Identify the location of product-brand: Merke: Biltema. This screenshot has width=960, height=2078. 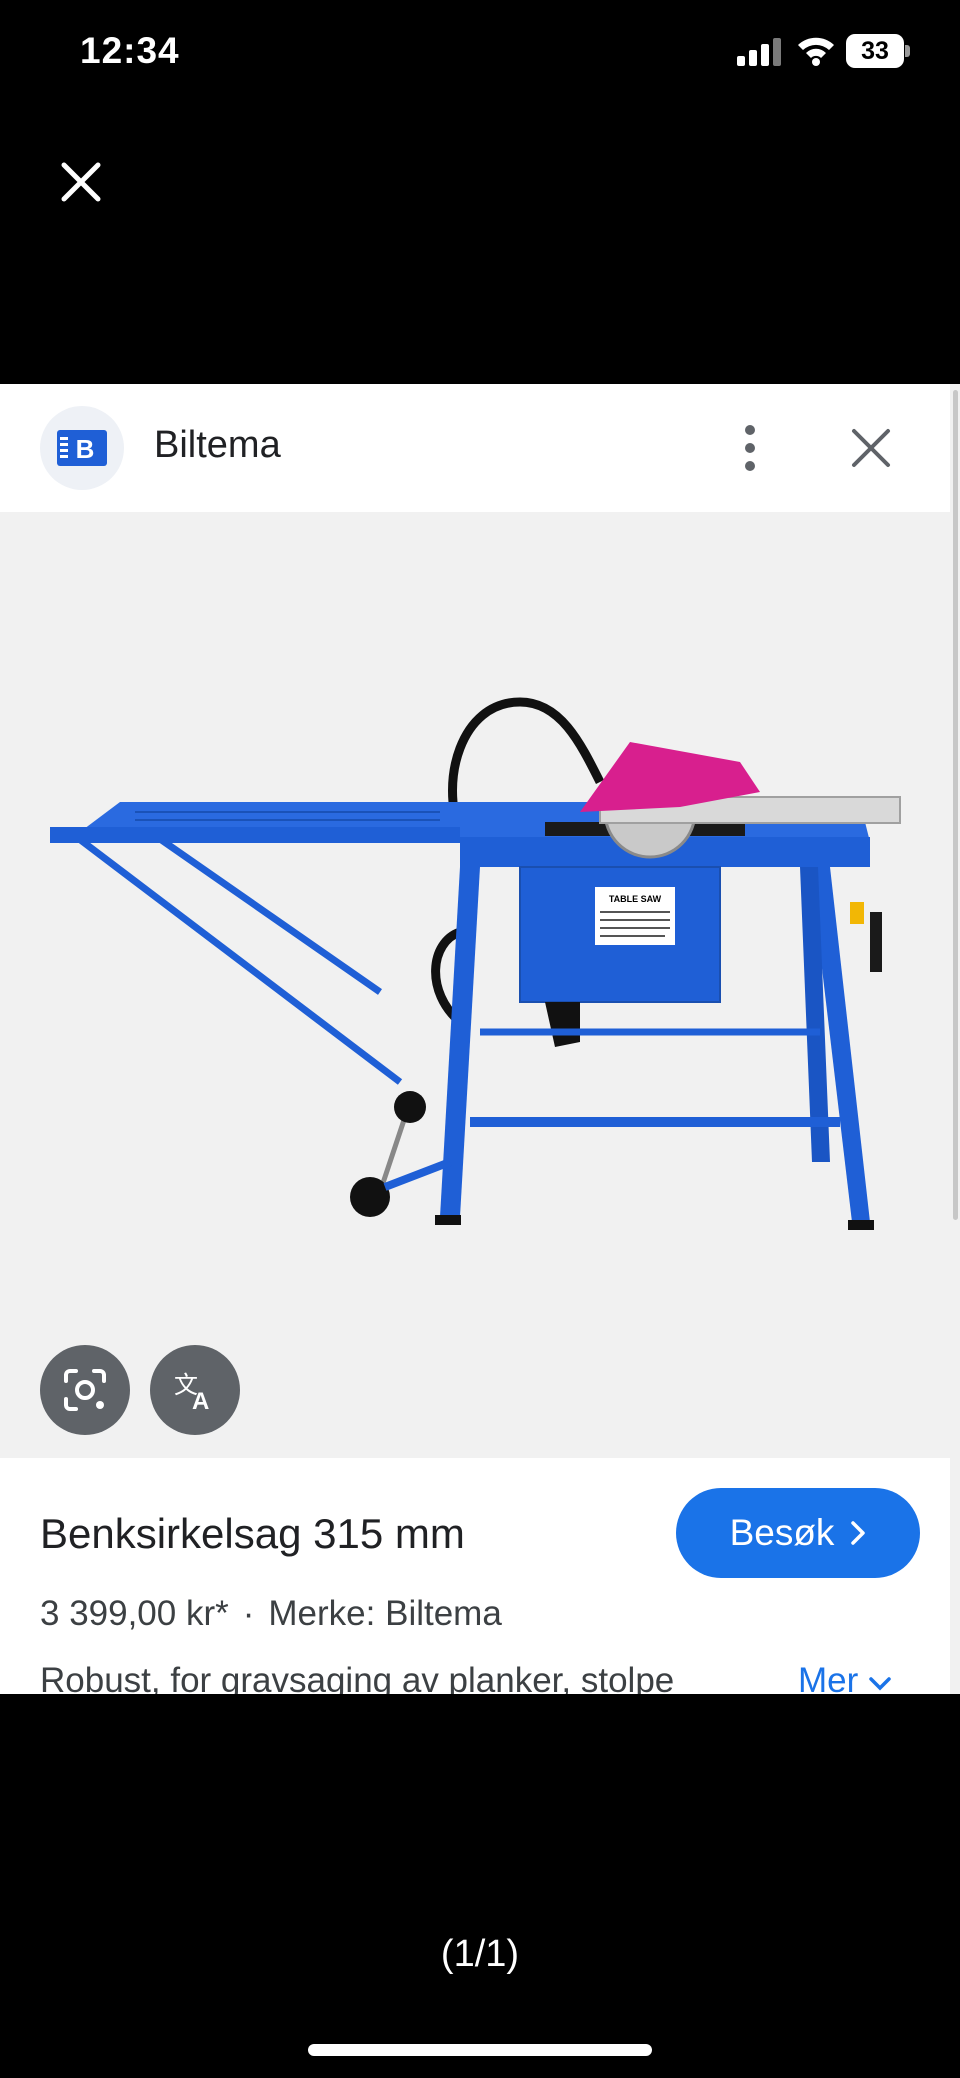
(385, 1613).